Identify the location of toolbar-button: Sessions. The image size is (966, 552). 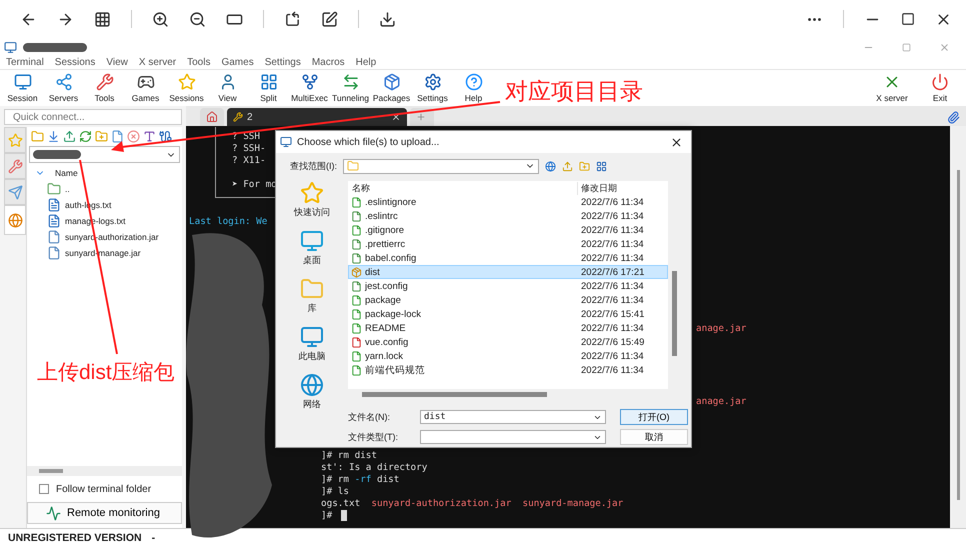
(186, 88).